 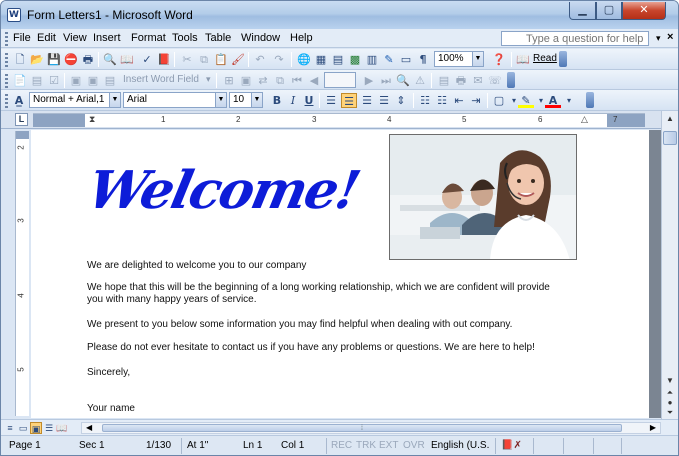 What do you see at coordinates (670, 381) in the screenshot?
I see `scroll-down-icon: ▼` at bounding box center [670, 381].